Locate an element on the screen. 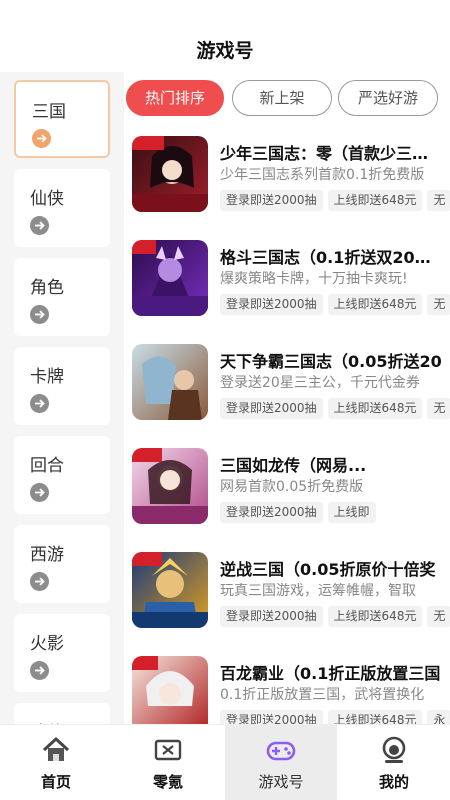  tab-label: 首页 is located at coordinates (55, 782).